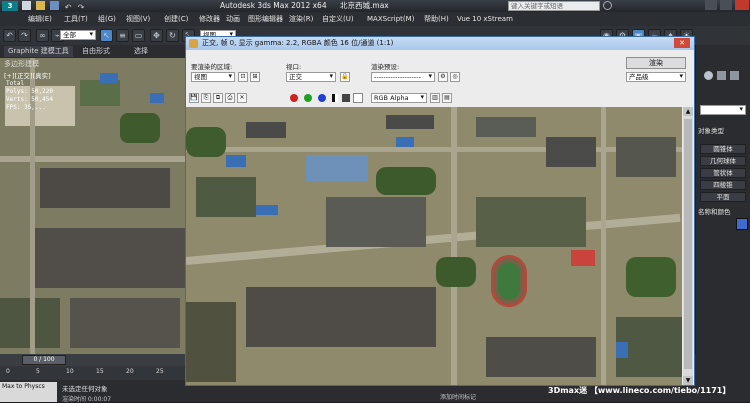  What do you see at coordinates (213, 77) in the screenshot?
I see `area-dropdown: 视图` at bounding box center [213, 77].